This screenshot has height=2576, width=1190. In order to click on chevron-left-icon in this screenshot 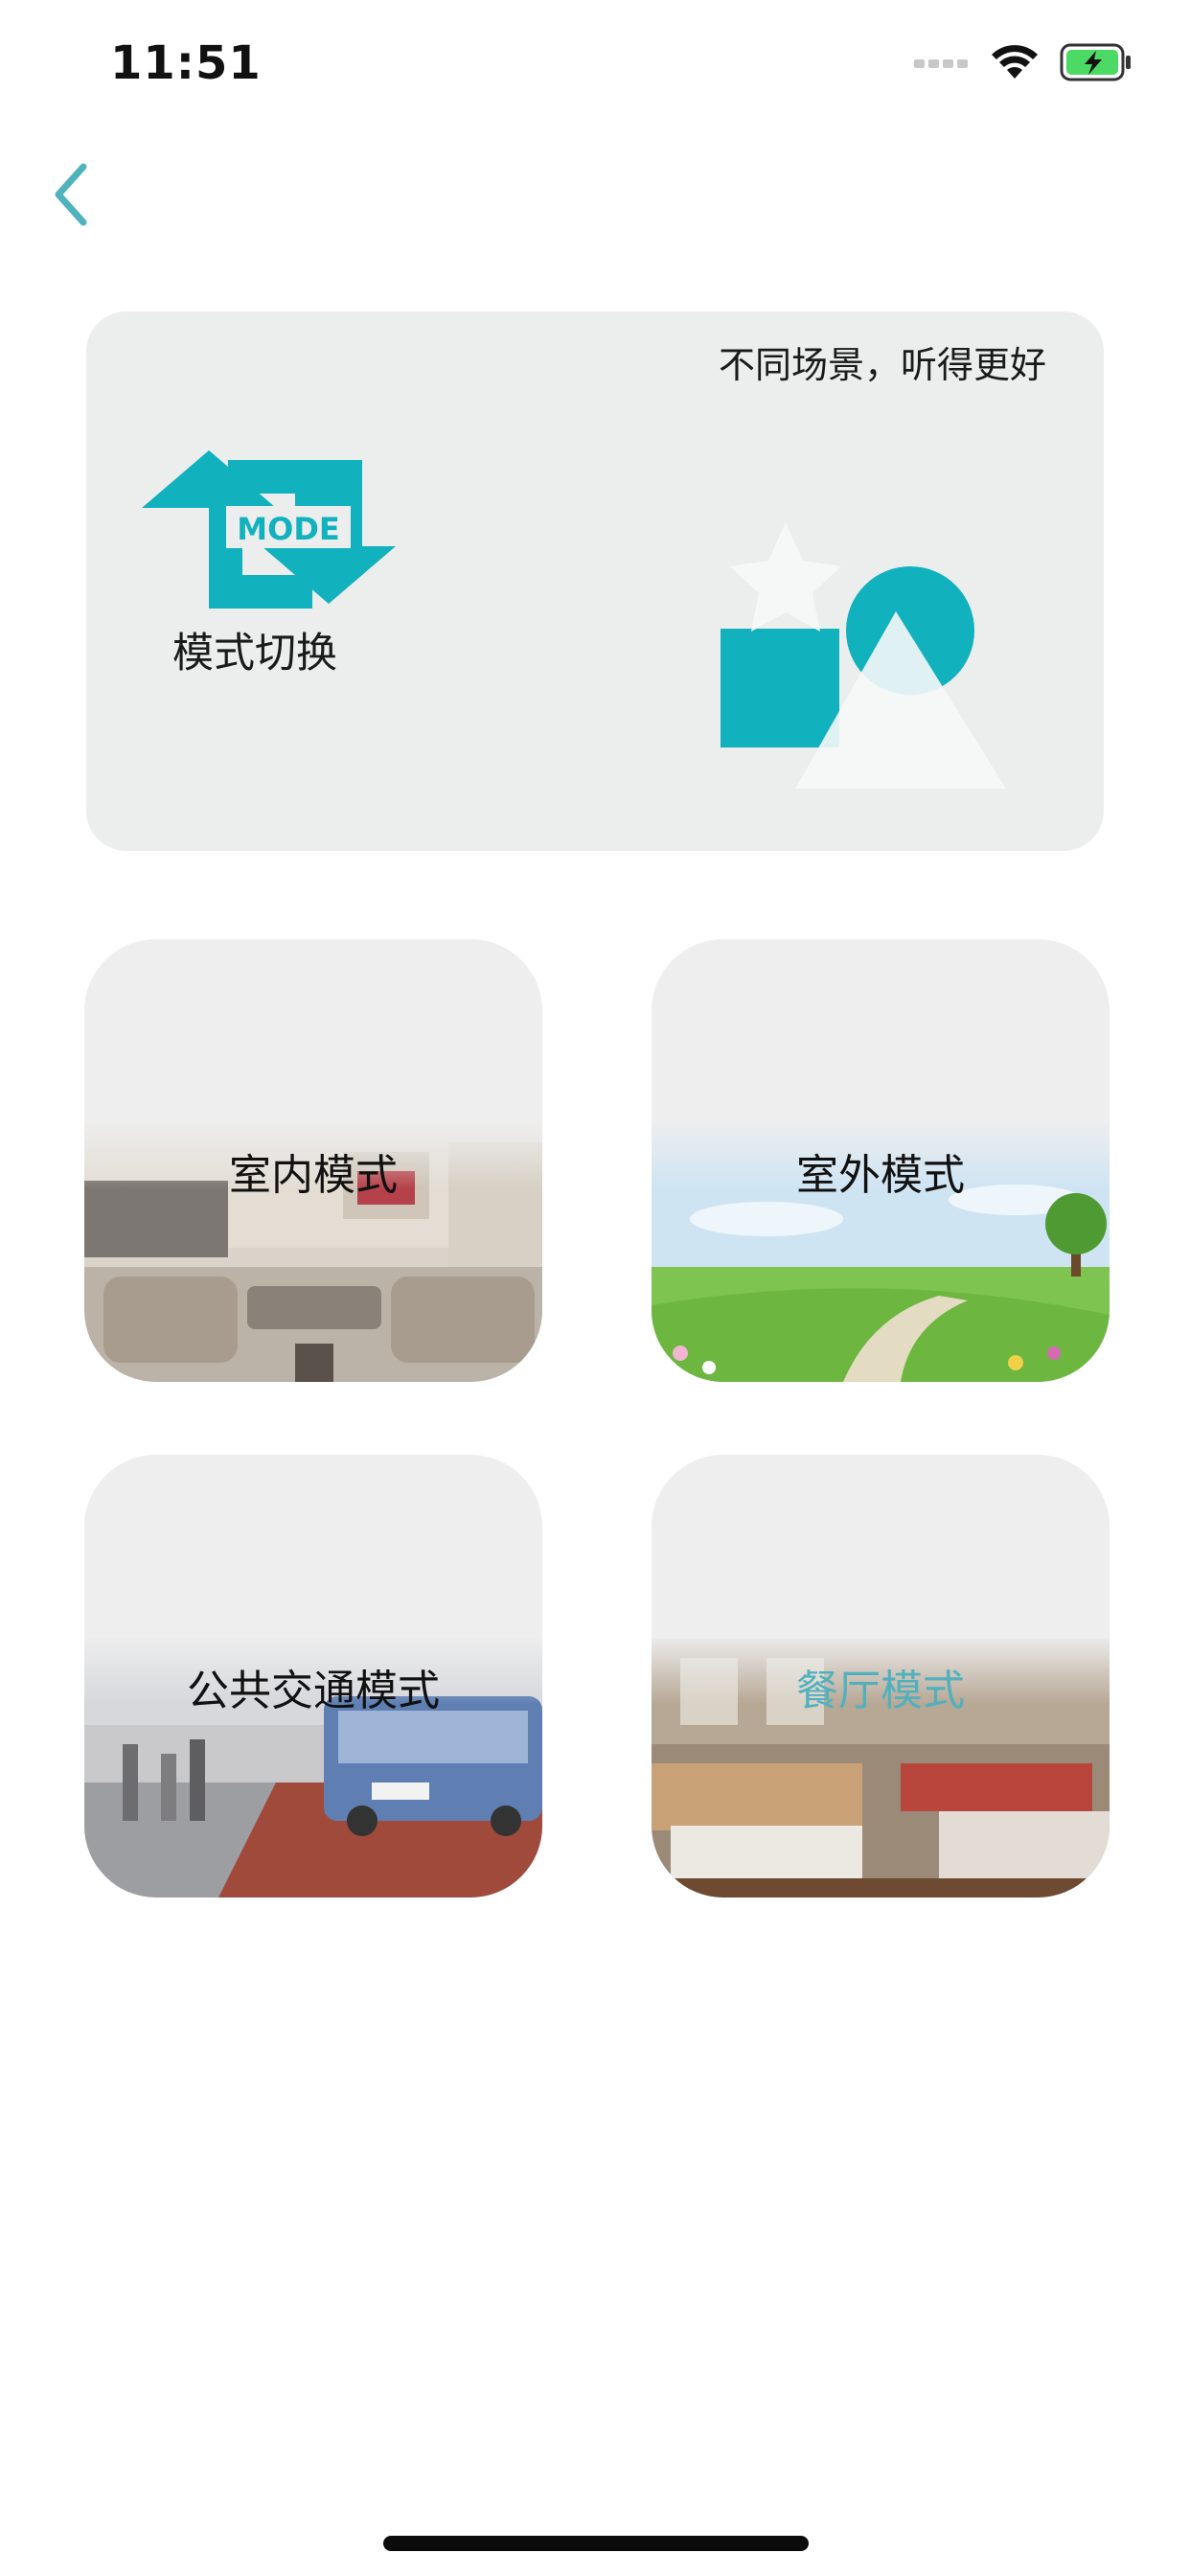, I will do `click(70, 196)`.